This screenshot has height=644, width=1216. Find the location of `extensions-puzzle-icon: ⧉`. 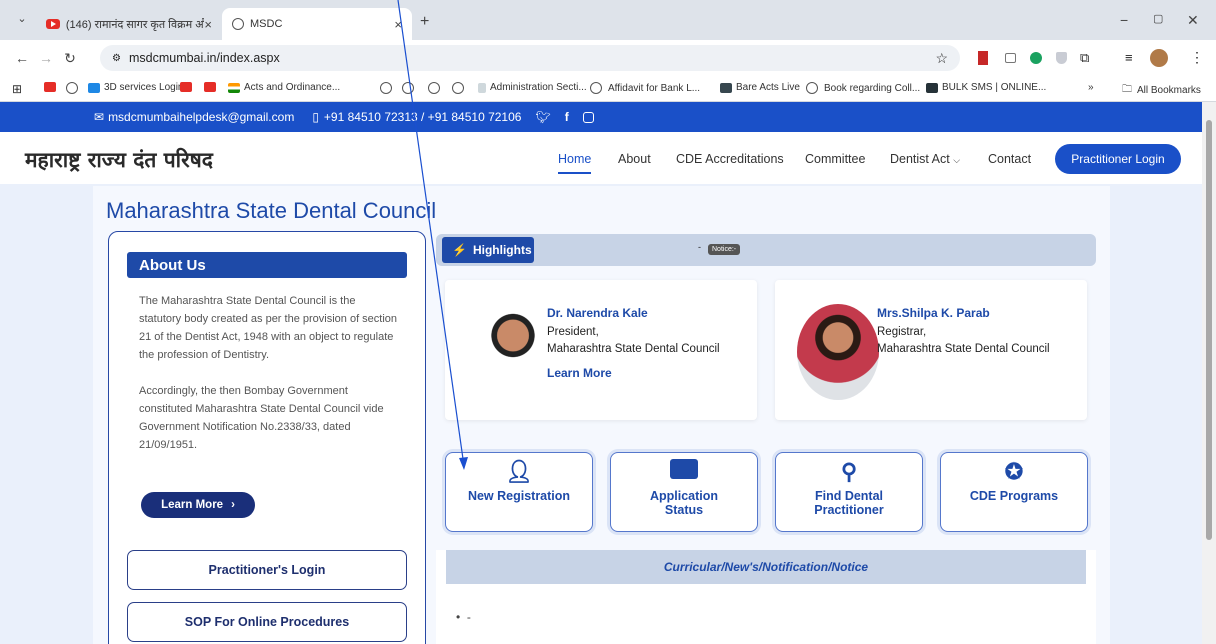

extensions-puzzle-icon: ⧉ is located at coordinates (1084, 58).